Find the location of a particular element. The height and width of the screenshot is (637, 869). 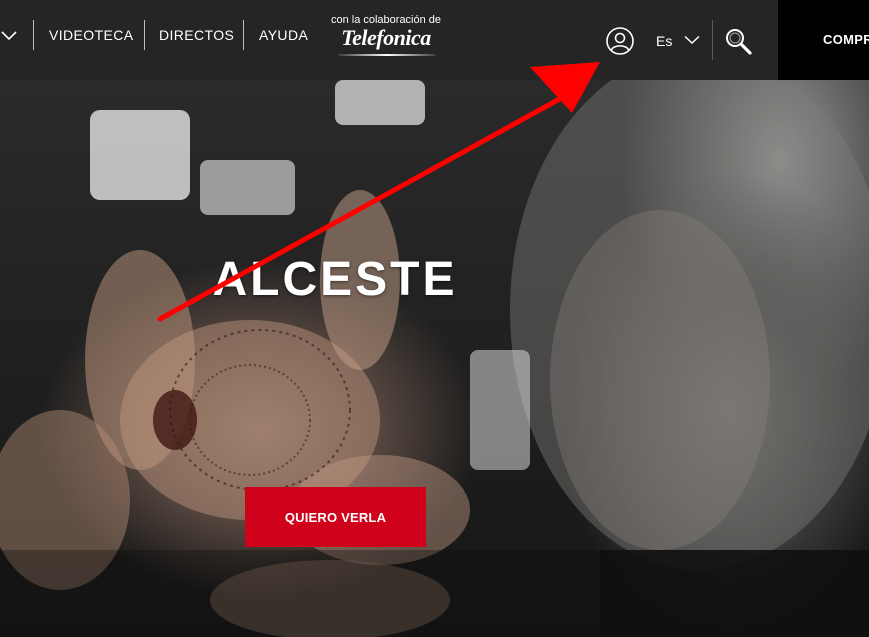

nav-directos: DIRECTOS is located at coordinates (196, 35).